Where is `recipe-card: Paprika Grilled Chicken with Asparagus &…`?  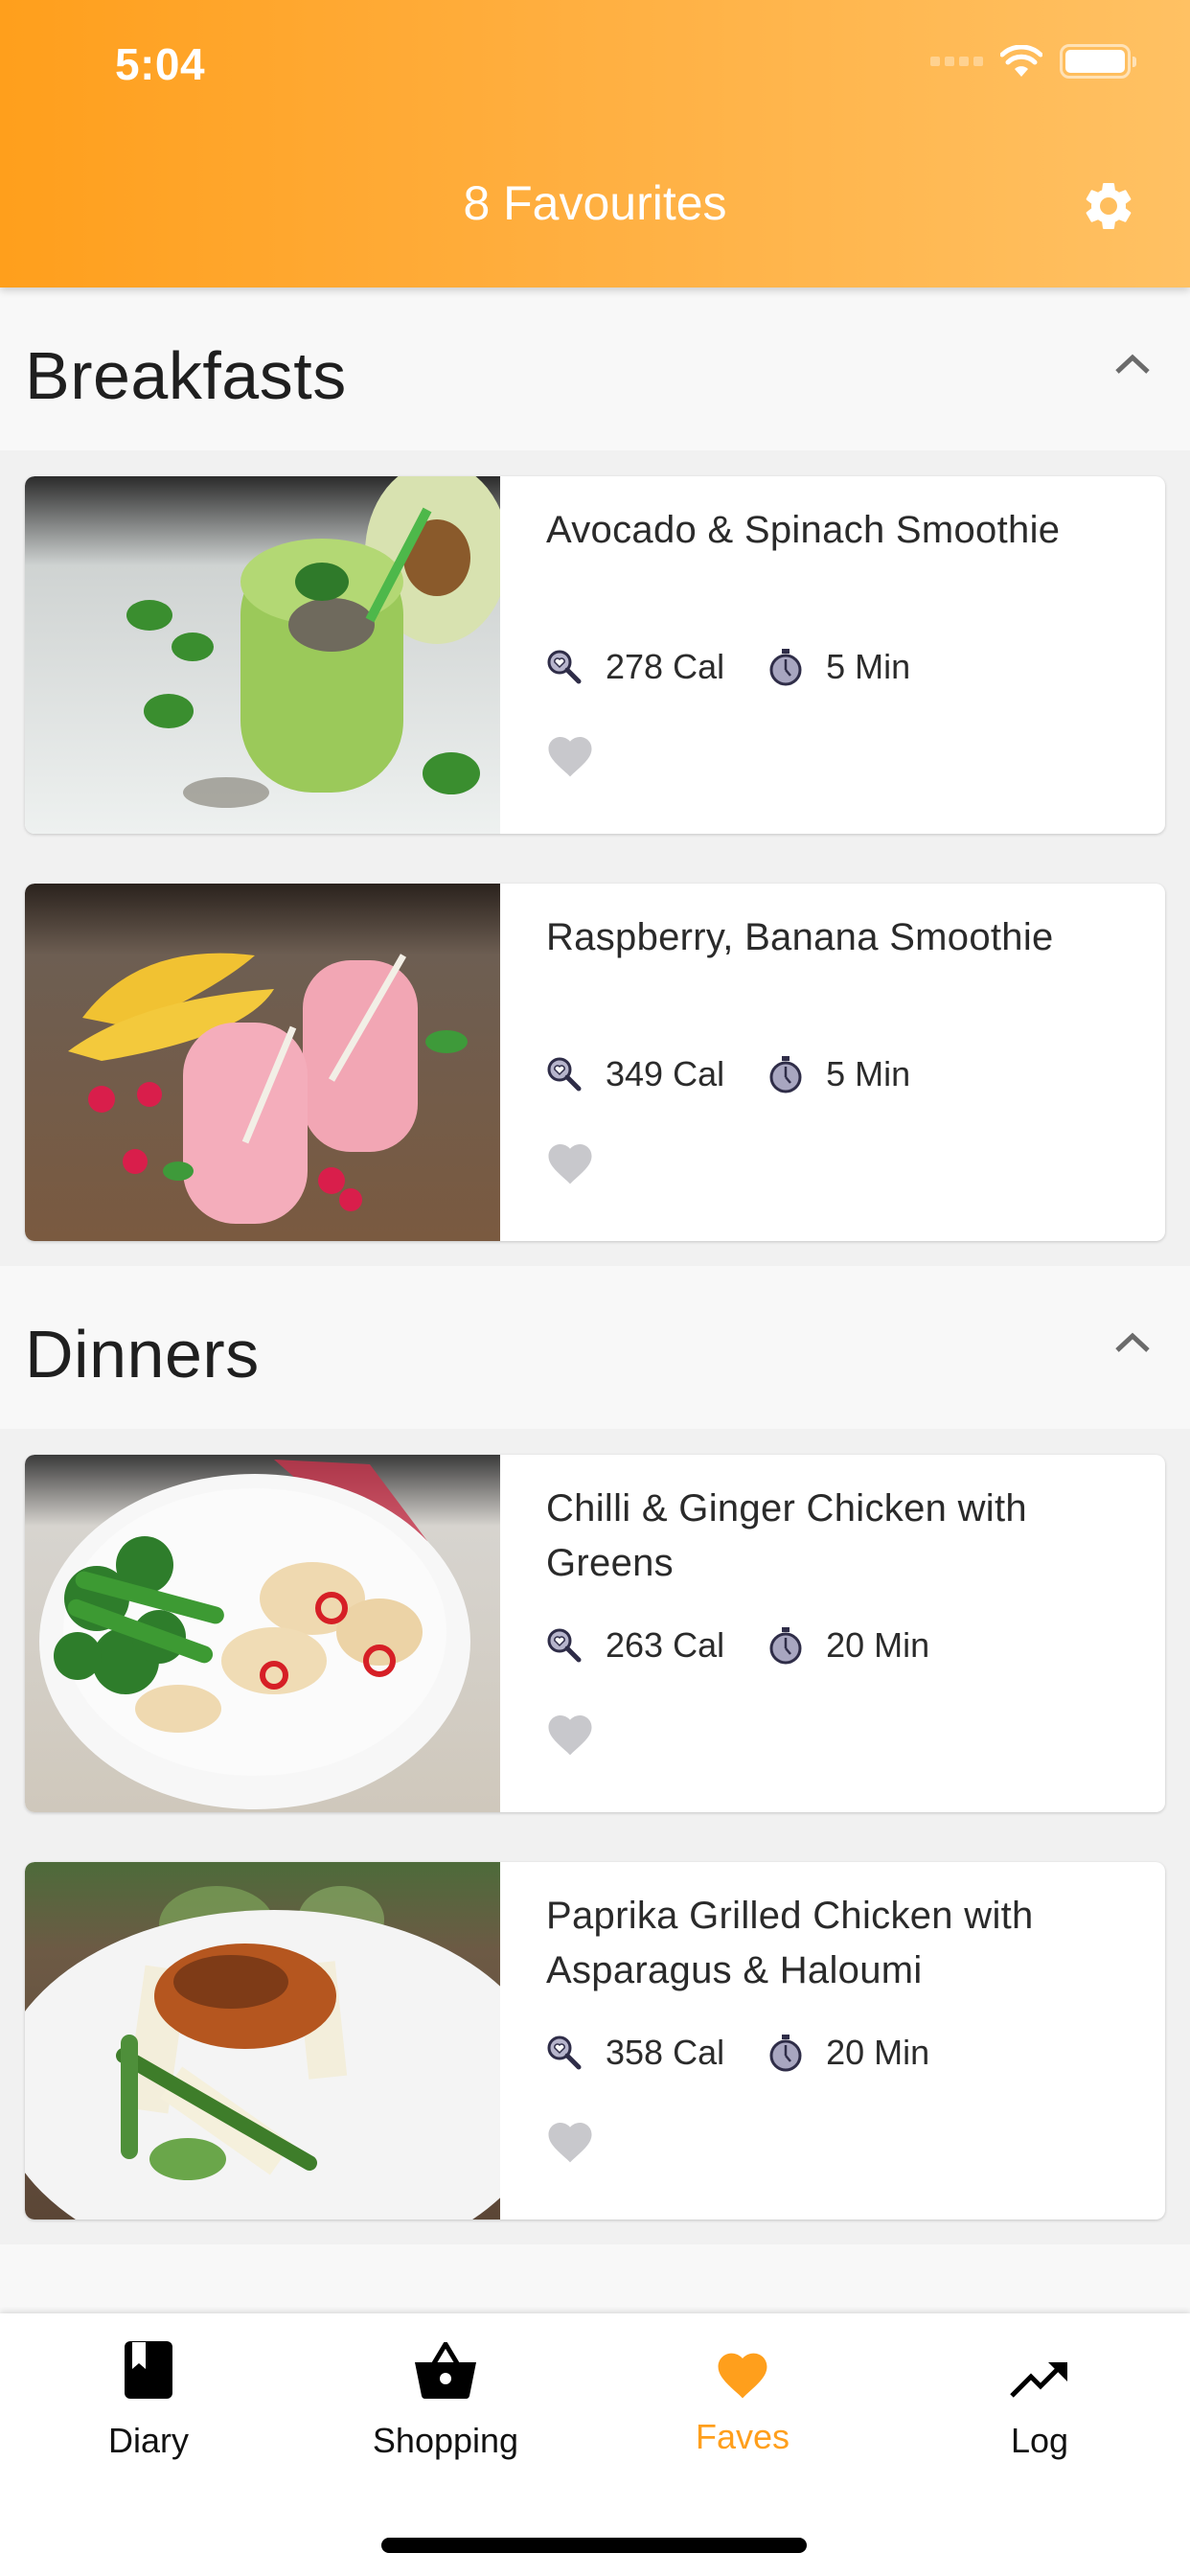 recipe-card: Paprika Grilled Chicken with Asparagus &… is located at coordinates (595, 2041).